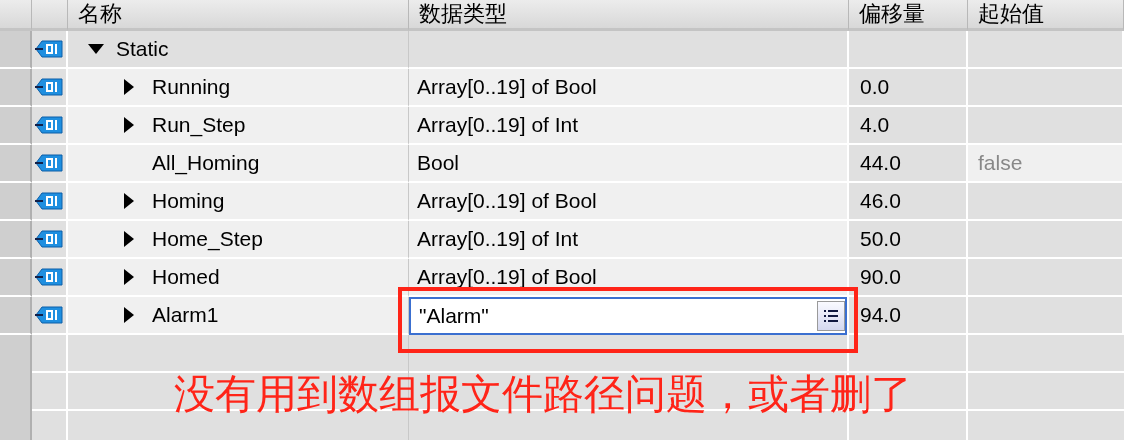 The image size is (1124, 440). Describe the element at coordinates (191, 87) in the screenshot. I see `variable-name: Running` at that location.